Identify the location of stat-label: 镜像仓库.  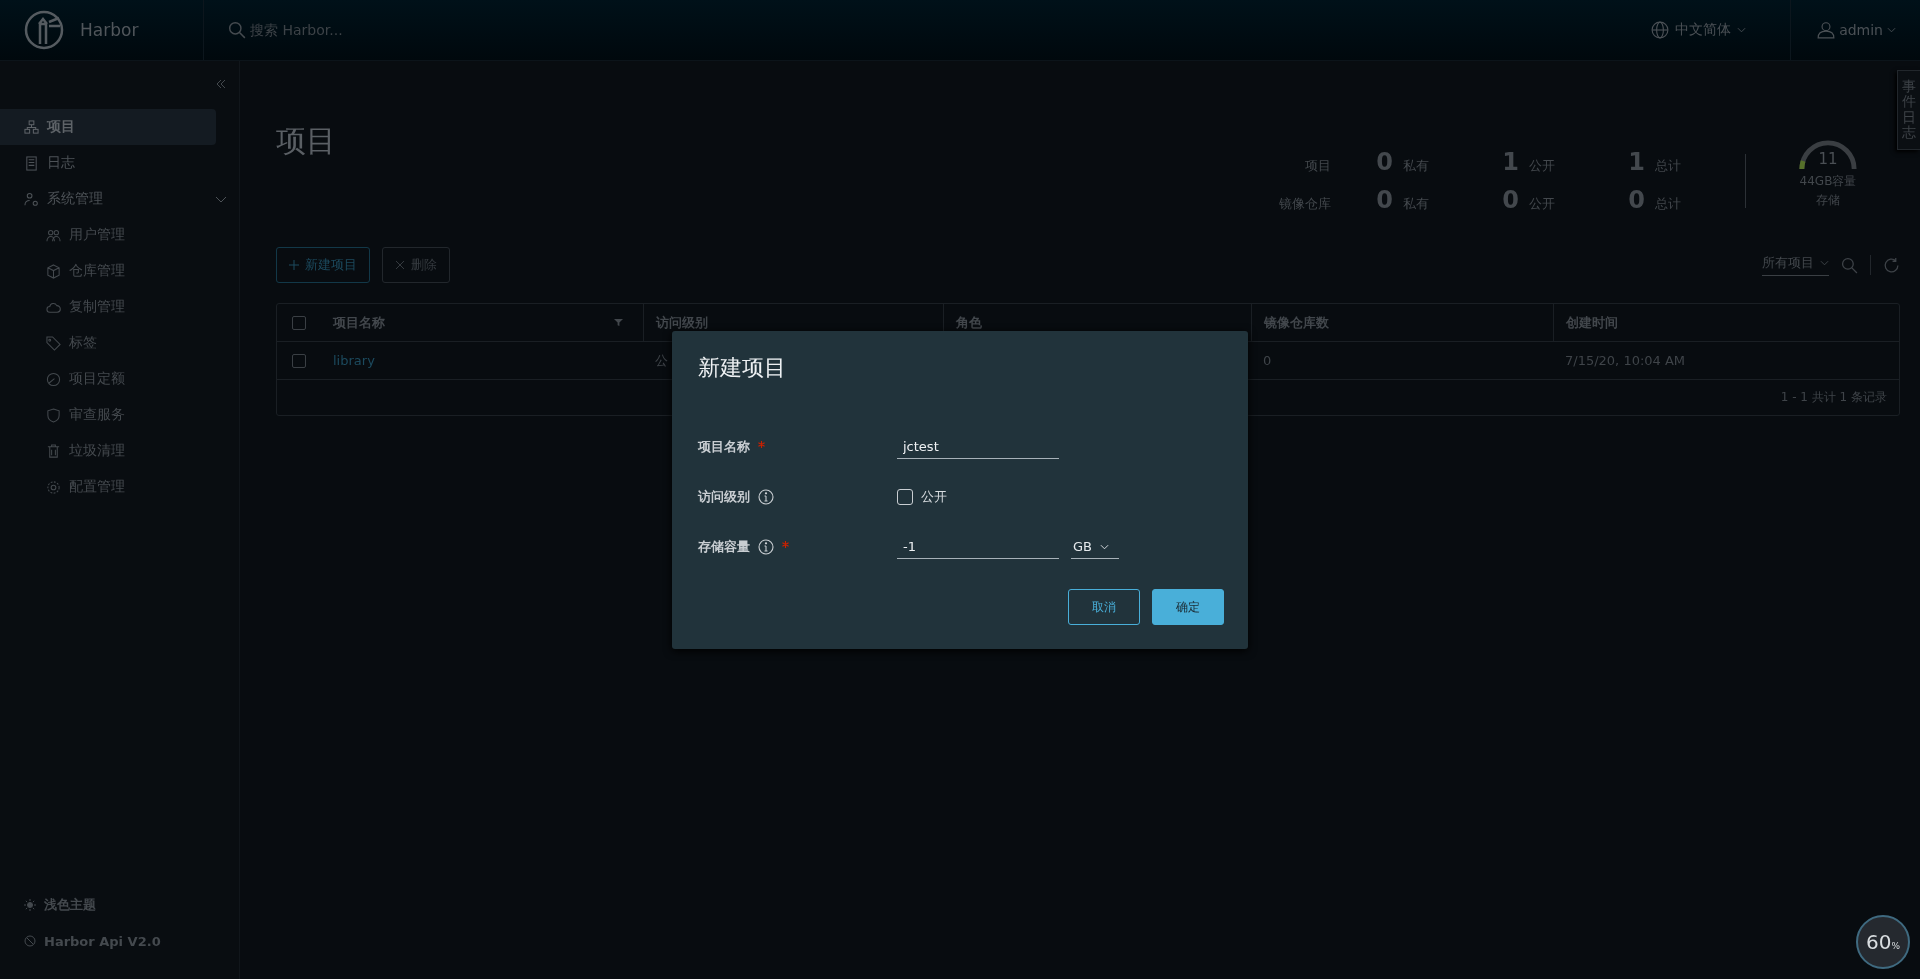
(1304, 204).